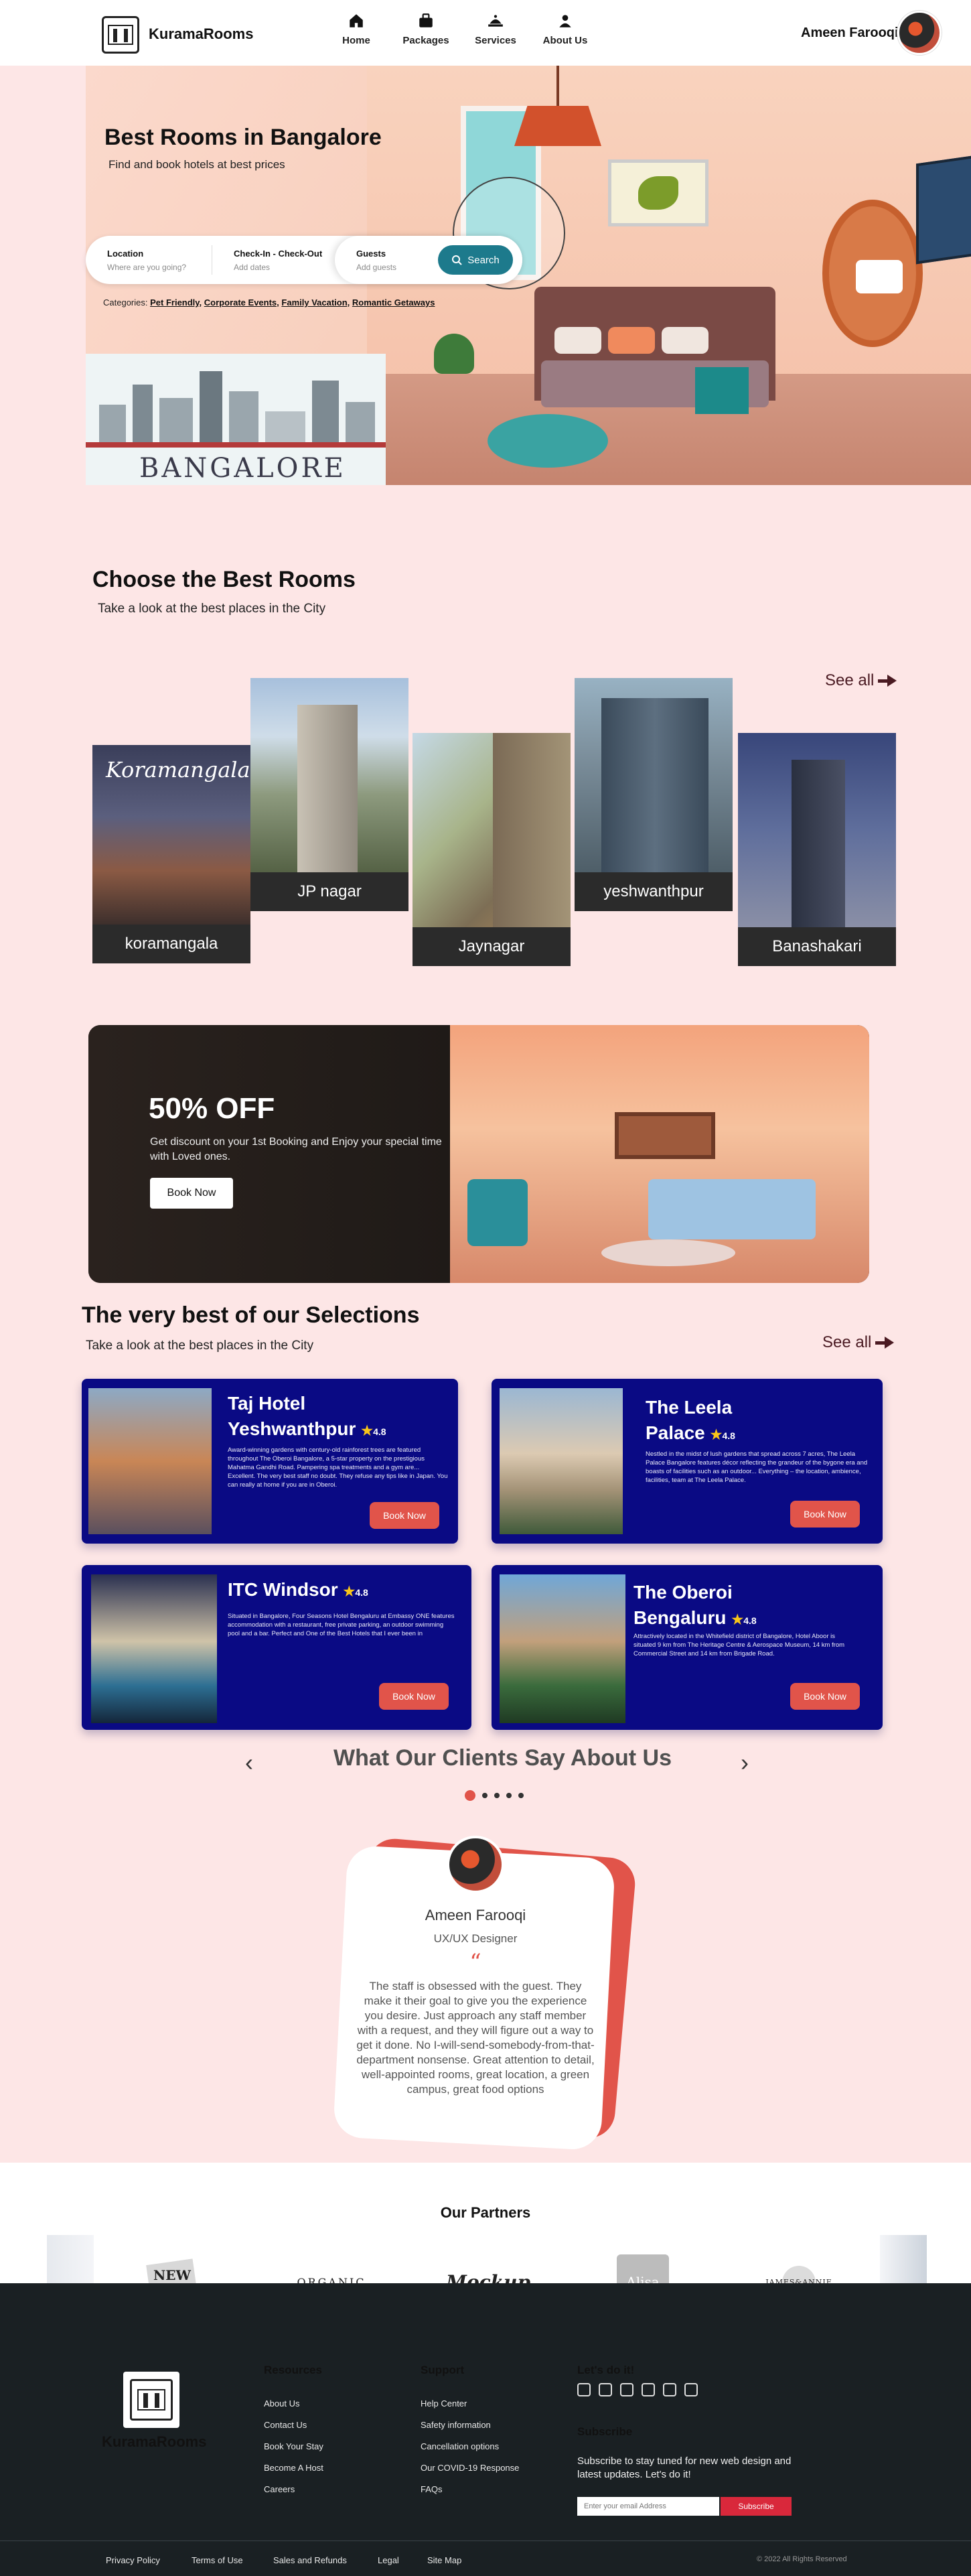 This screenshot has width=971, height=2576. I want to click on room-card-jaynagar: Jaynagar, so click(492, 849).